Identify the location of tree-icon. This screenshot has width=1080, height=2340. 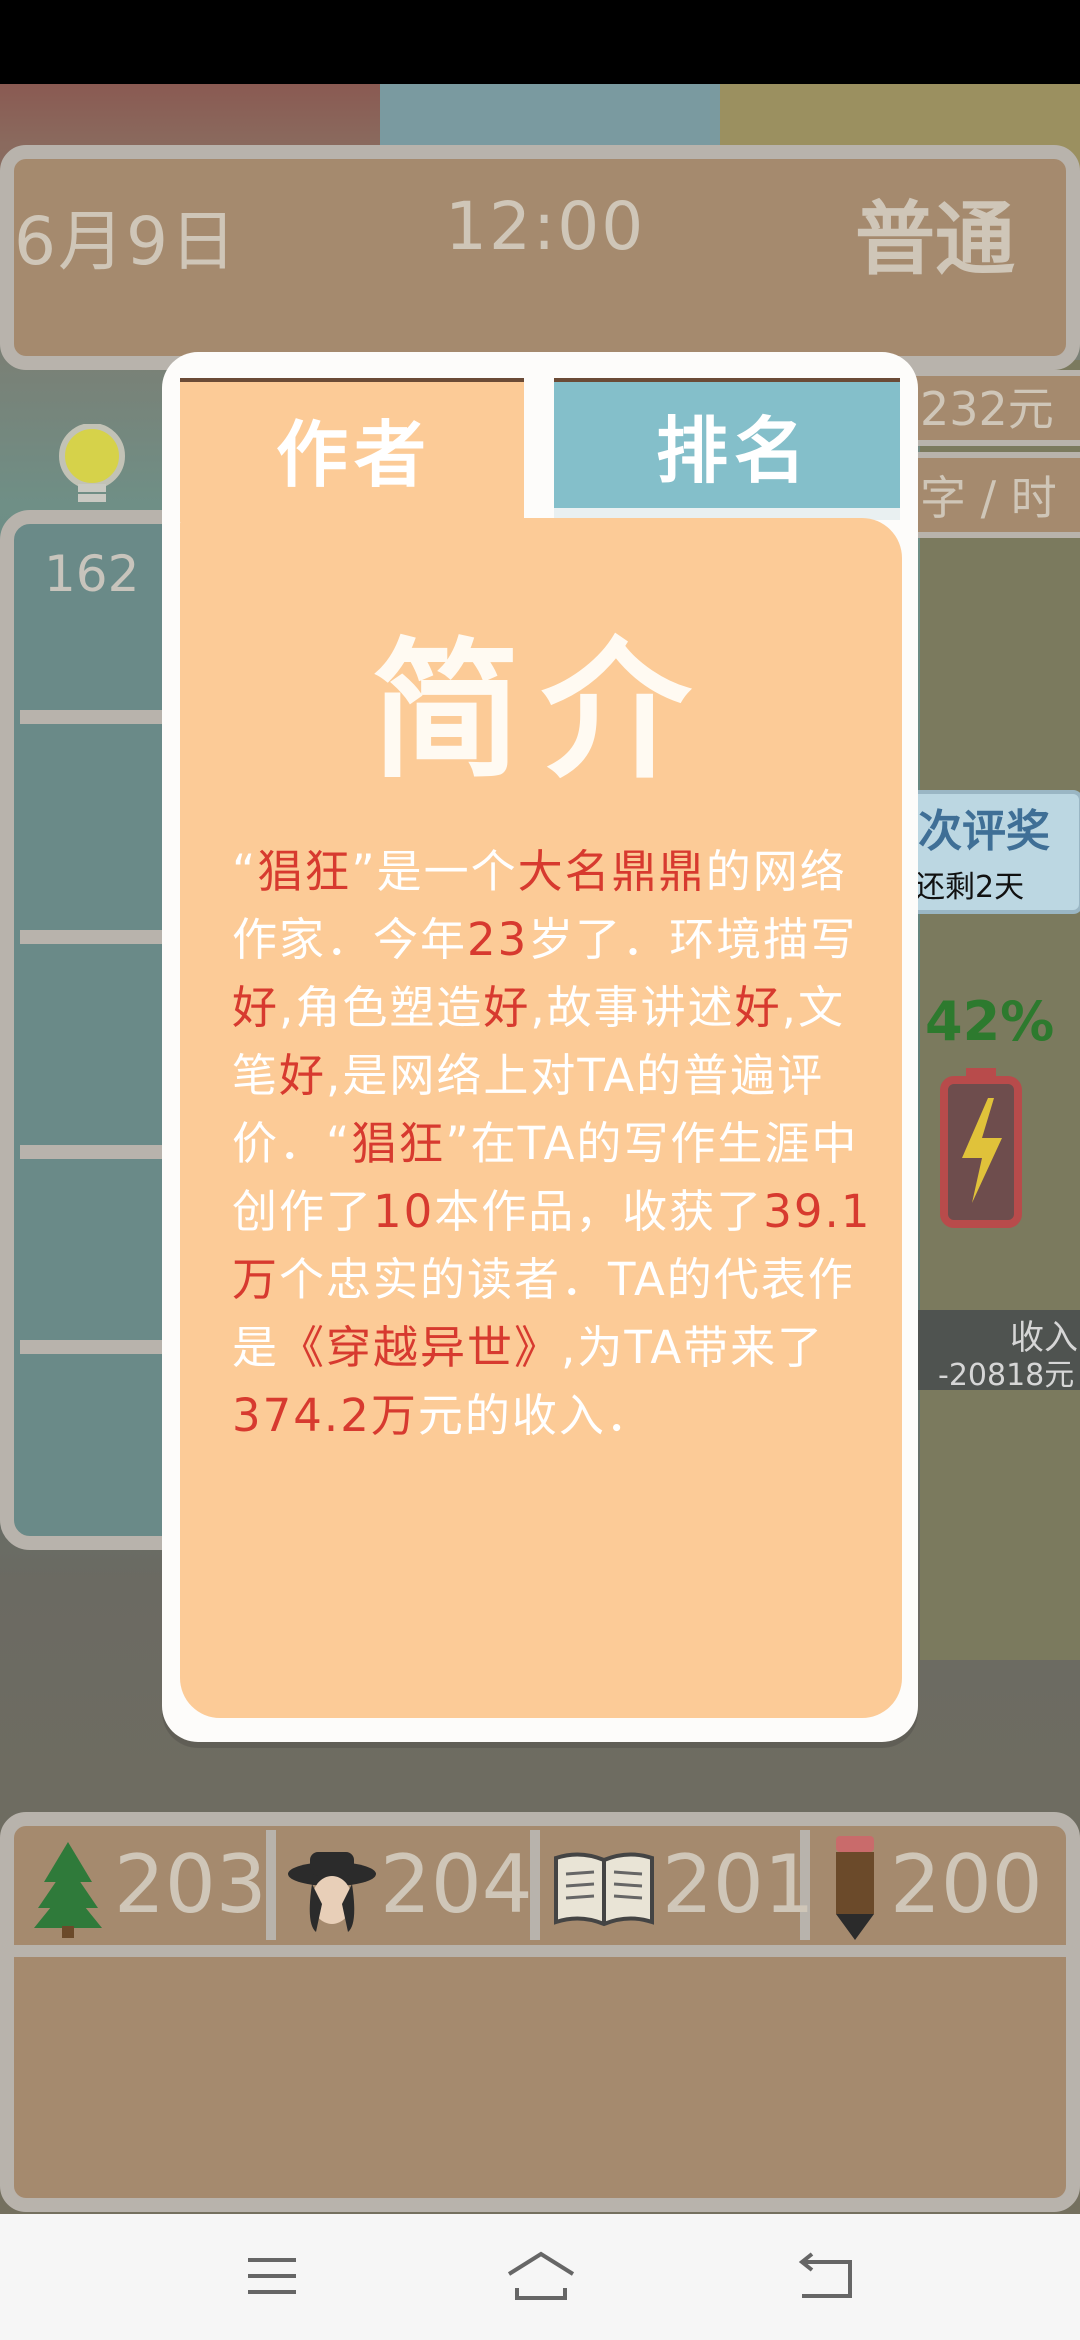
(68, 1890).